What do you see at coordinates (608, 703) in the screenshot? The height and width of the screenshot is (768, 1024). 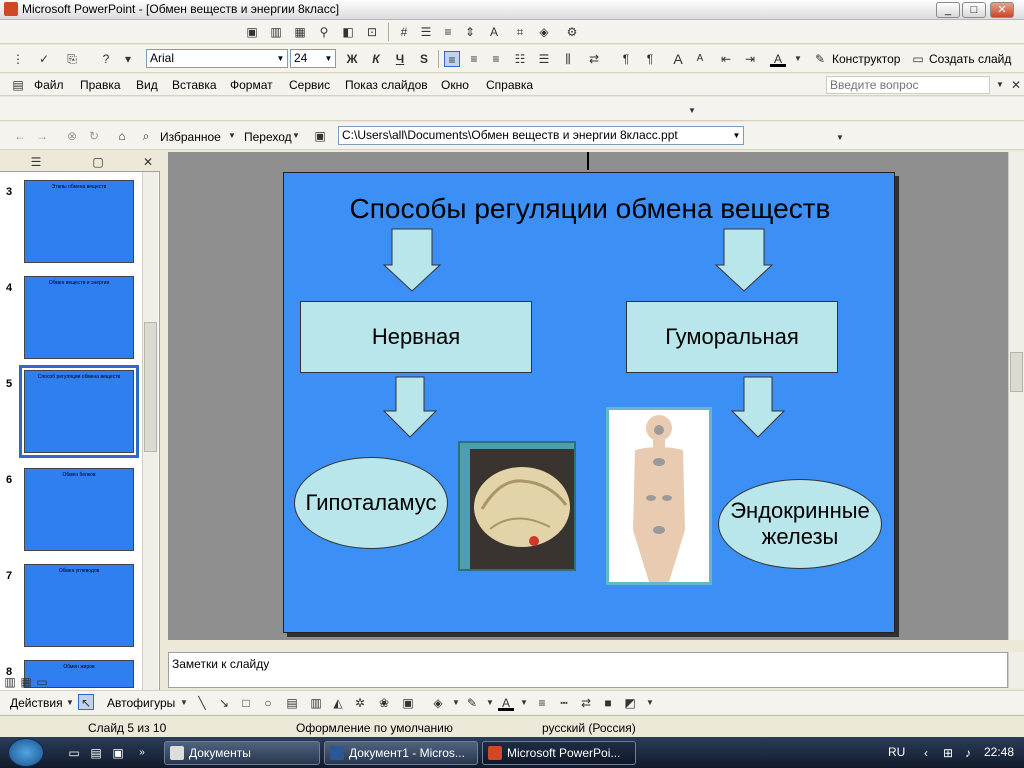 I see `shadow-style-icon: ■` at bounding box center [608, 703].